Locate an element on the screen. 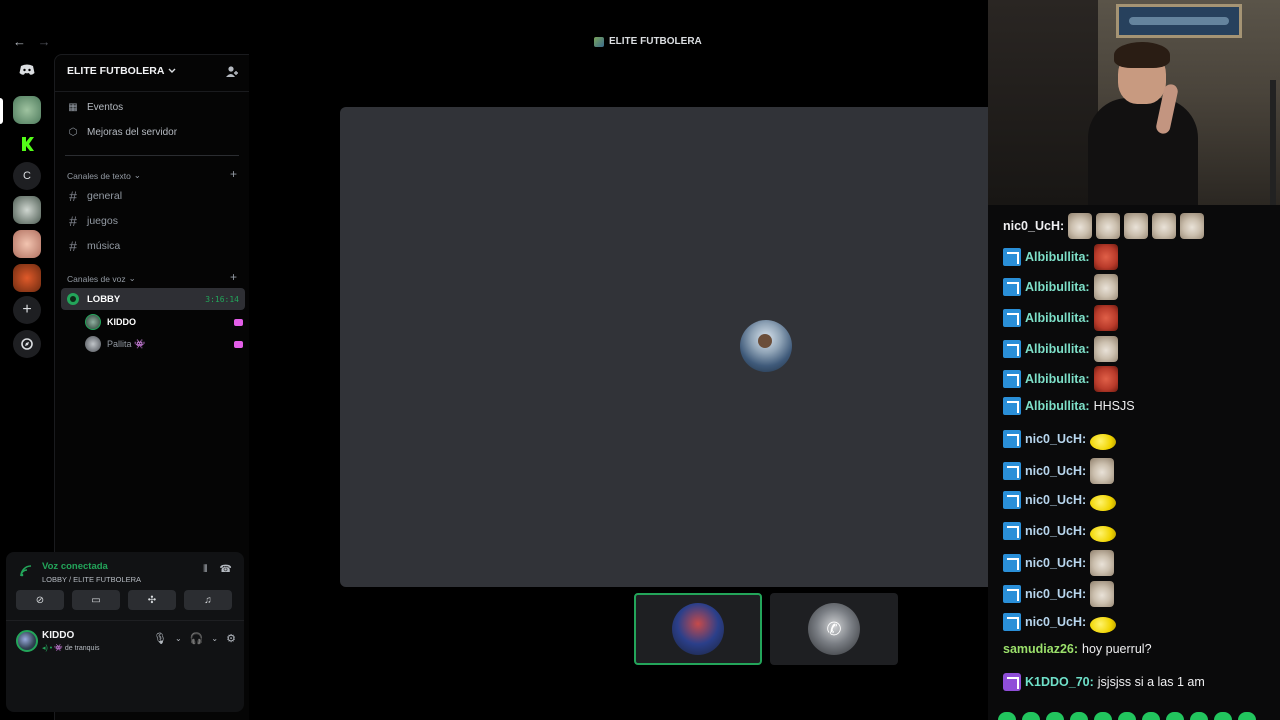 The height and width of the screenshot is (720, 1280). participant-thumbnail-kiddo is located at coordinates (698, 629).